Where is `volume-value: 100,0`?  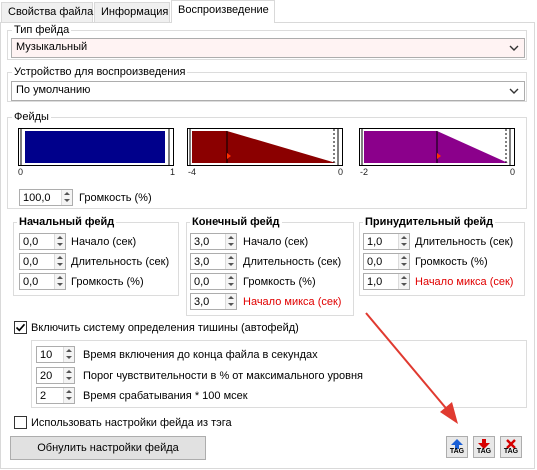 volume-value: 100,0 is located at coordinates (37, 198).